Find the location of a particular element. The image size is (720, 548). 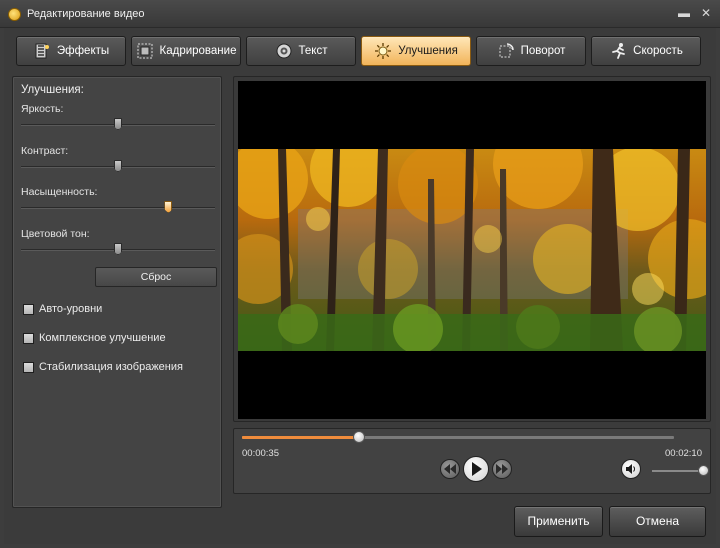

auto-levels-option: Авто-уровни is located at coordinates (62, 309).